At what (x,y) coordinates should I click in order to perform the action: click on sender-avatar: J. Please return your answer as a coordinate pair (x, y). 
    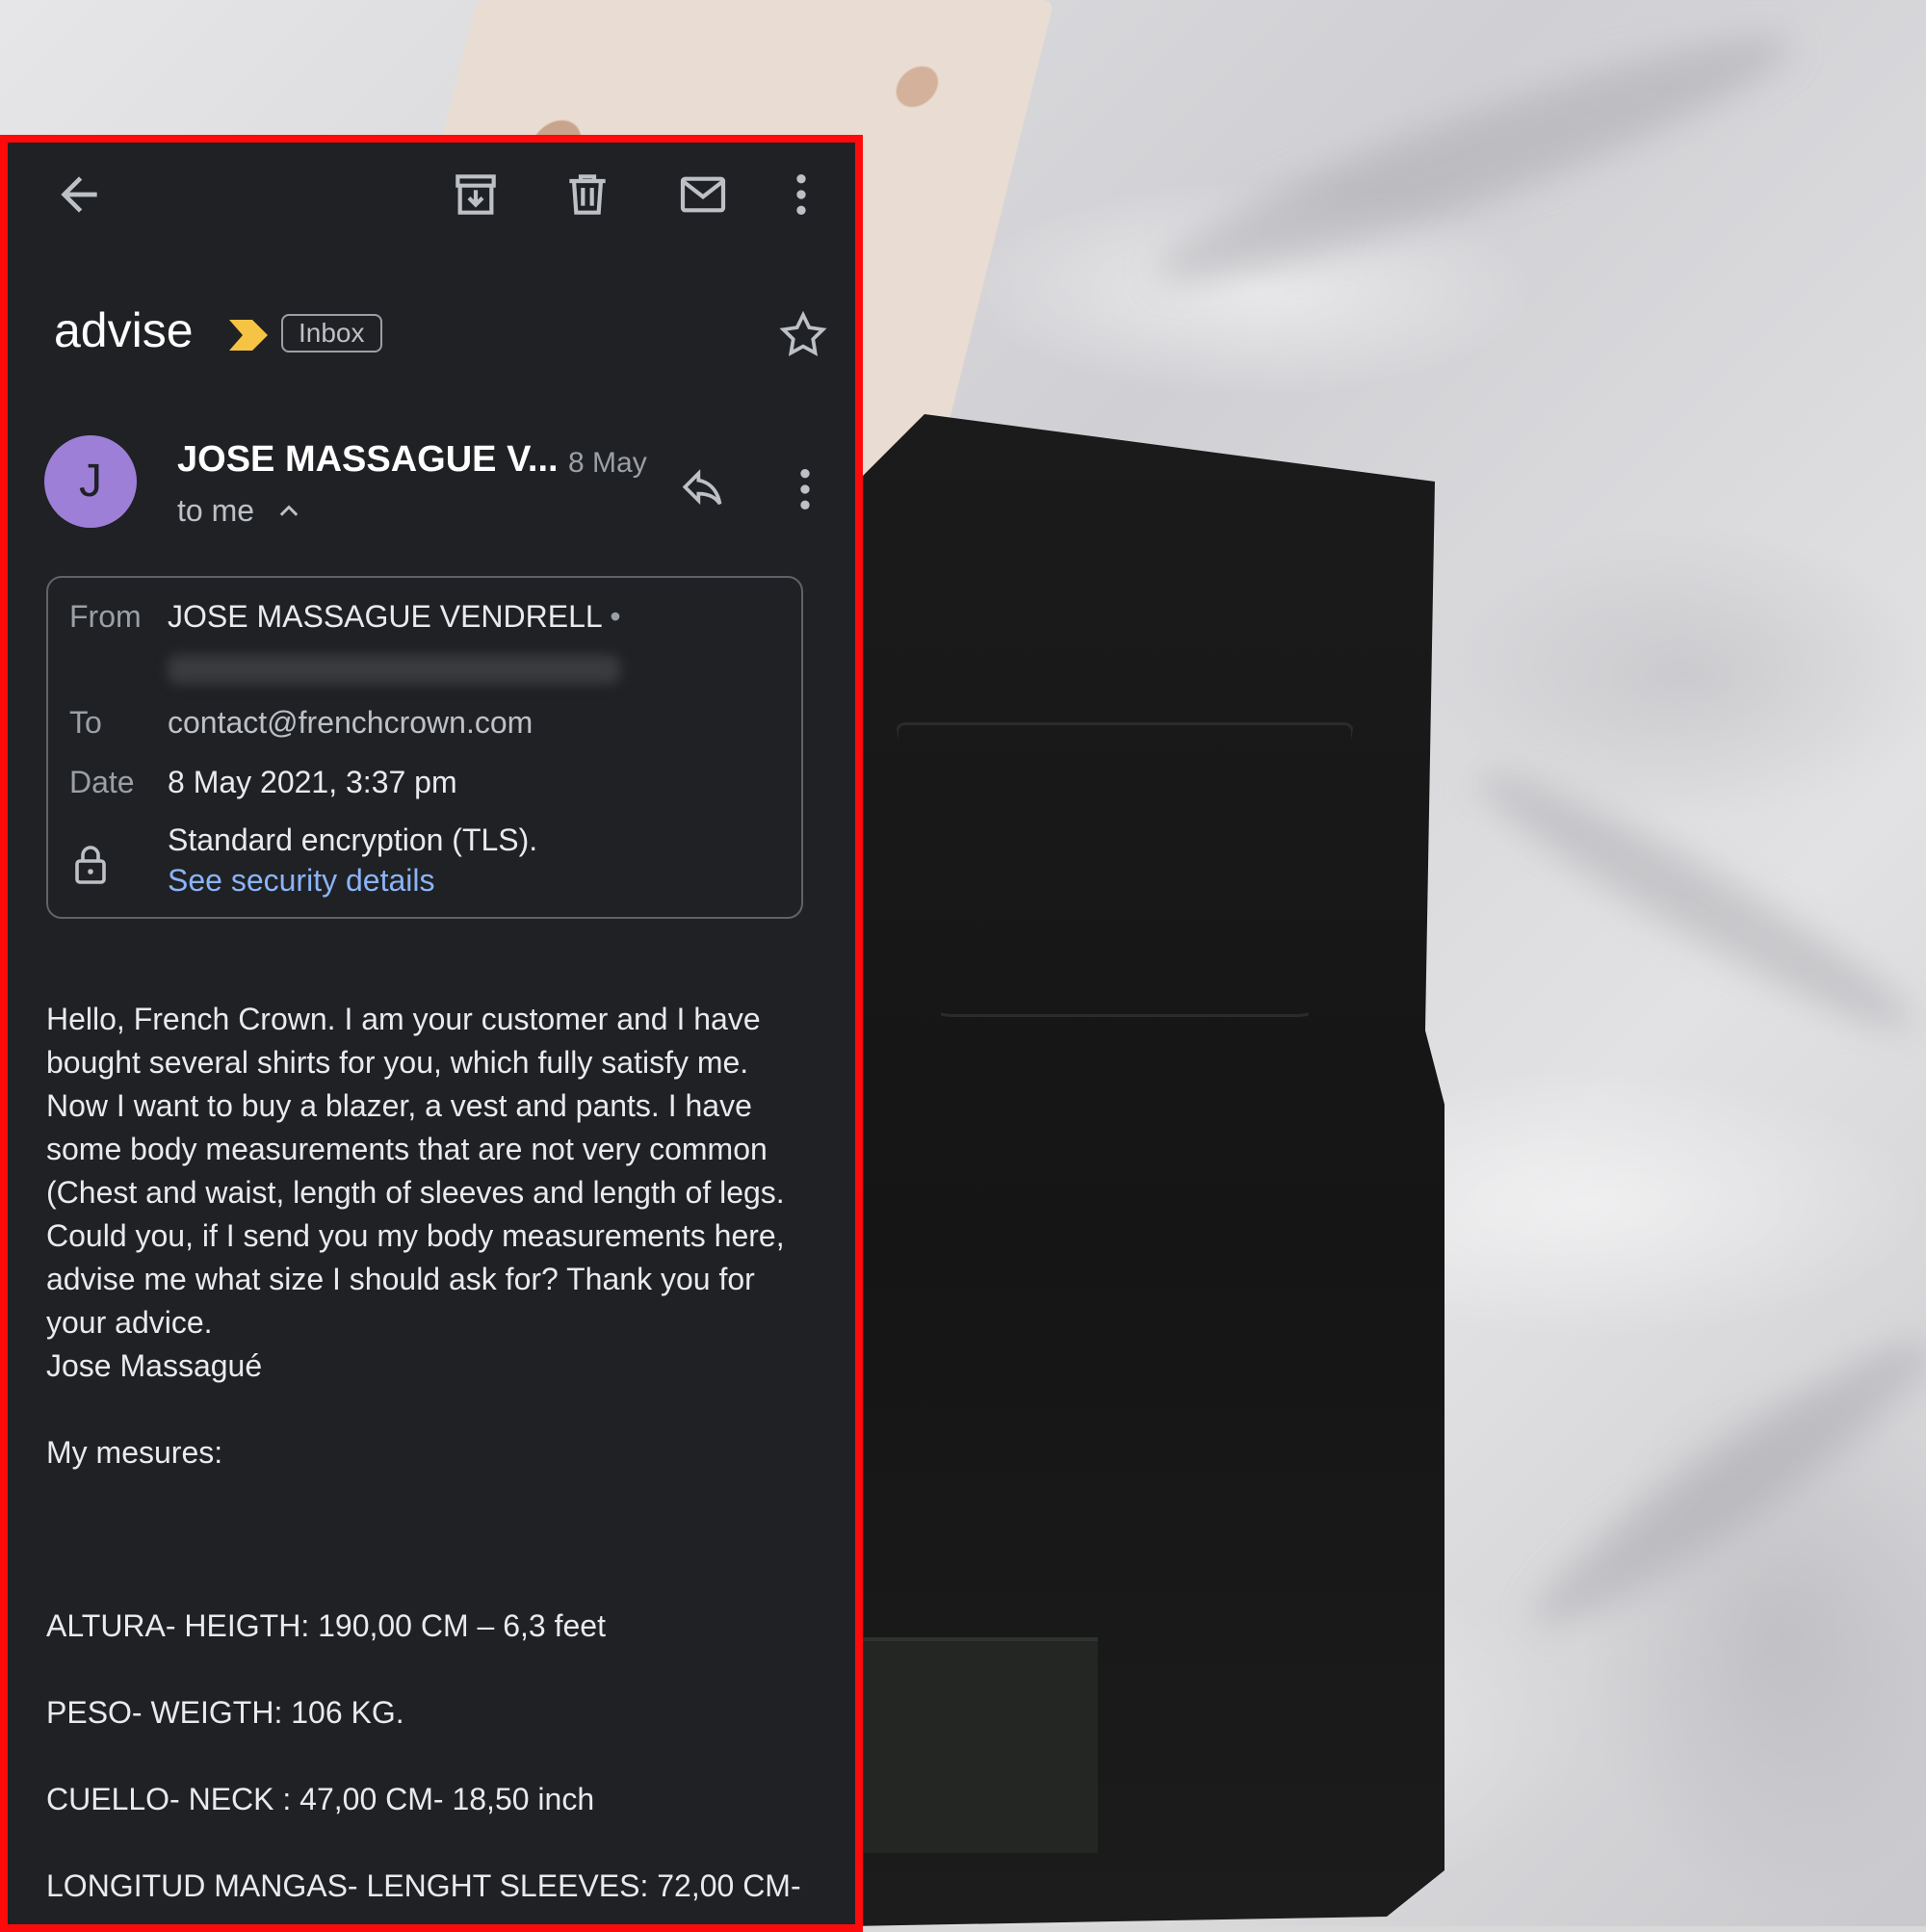
    Looking at the image, I should click on (90, 481).